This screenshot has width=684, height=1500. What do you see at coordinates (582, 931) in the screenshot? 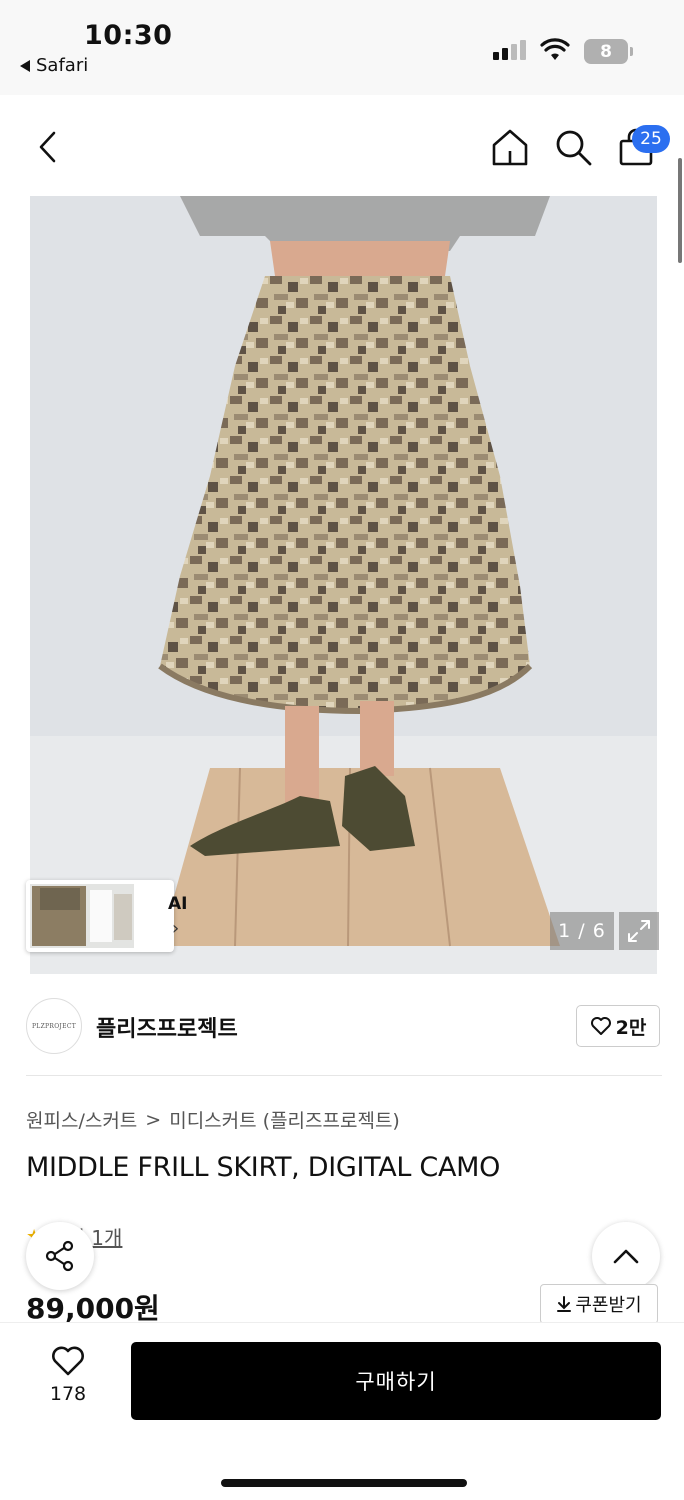
I see `image-page-indicator: 1 / 6` at bounding box center [582, 931].